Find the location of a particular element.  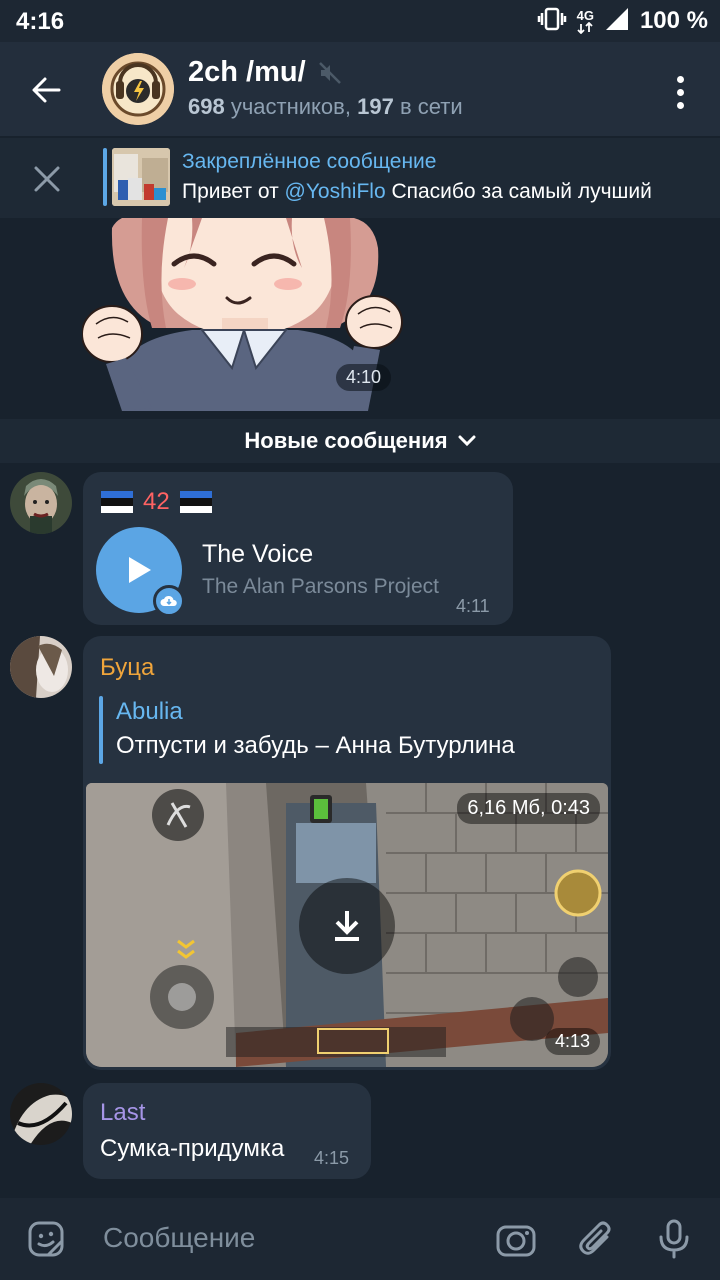

status-icons: 4G 100 % is located at coordinates (622, 21).